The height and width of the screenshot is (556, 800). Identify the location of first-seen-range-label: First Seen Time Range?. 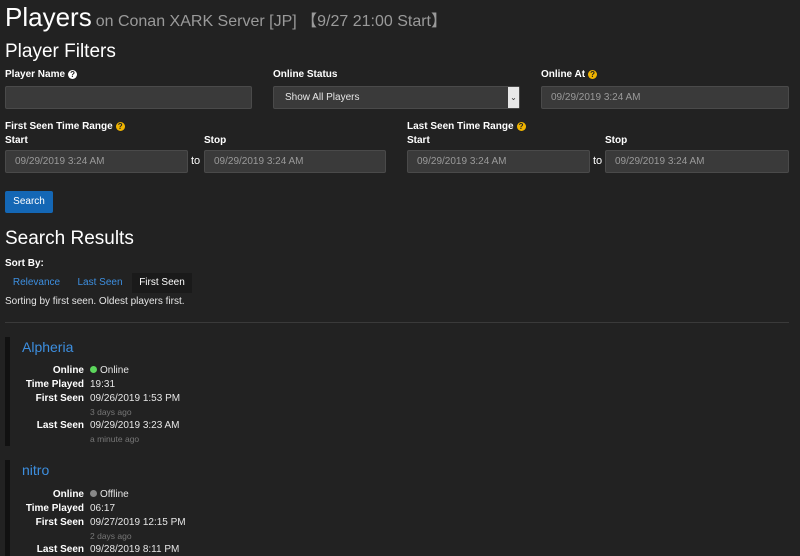
(65, 126).